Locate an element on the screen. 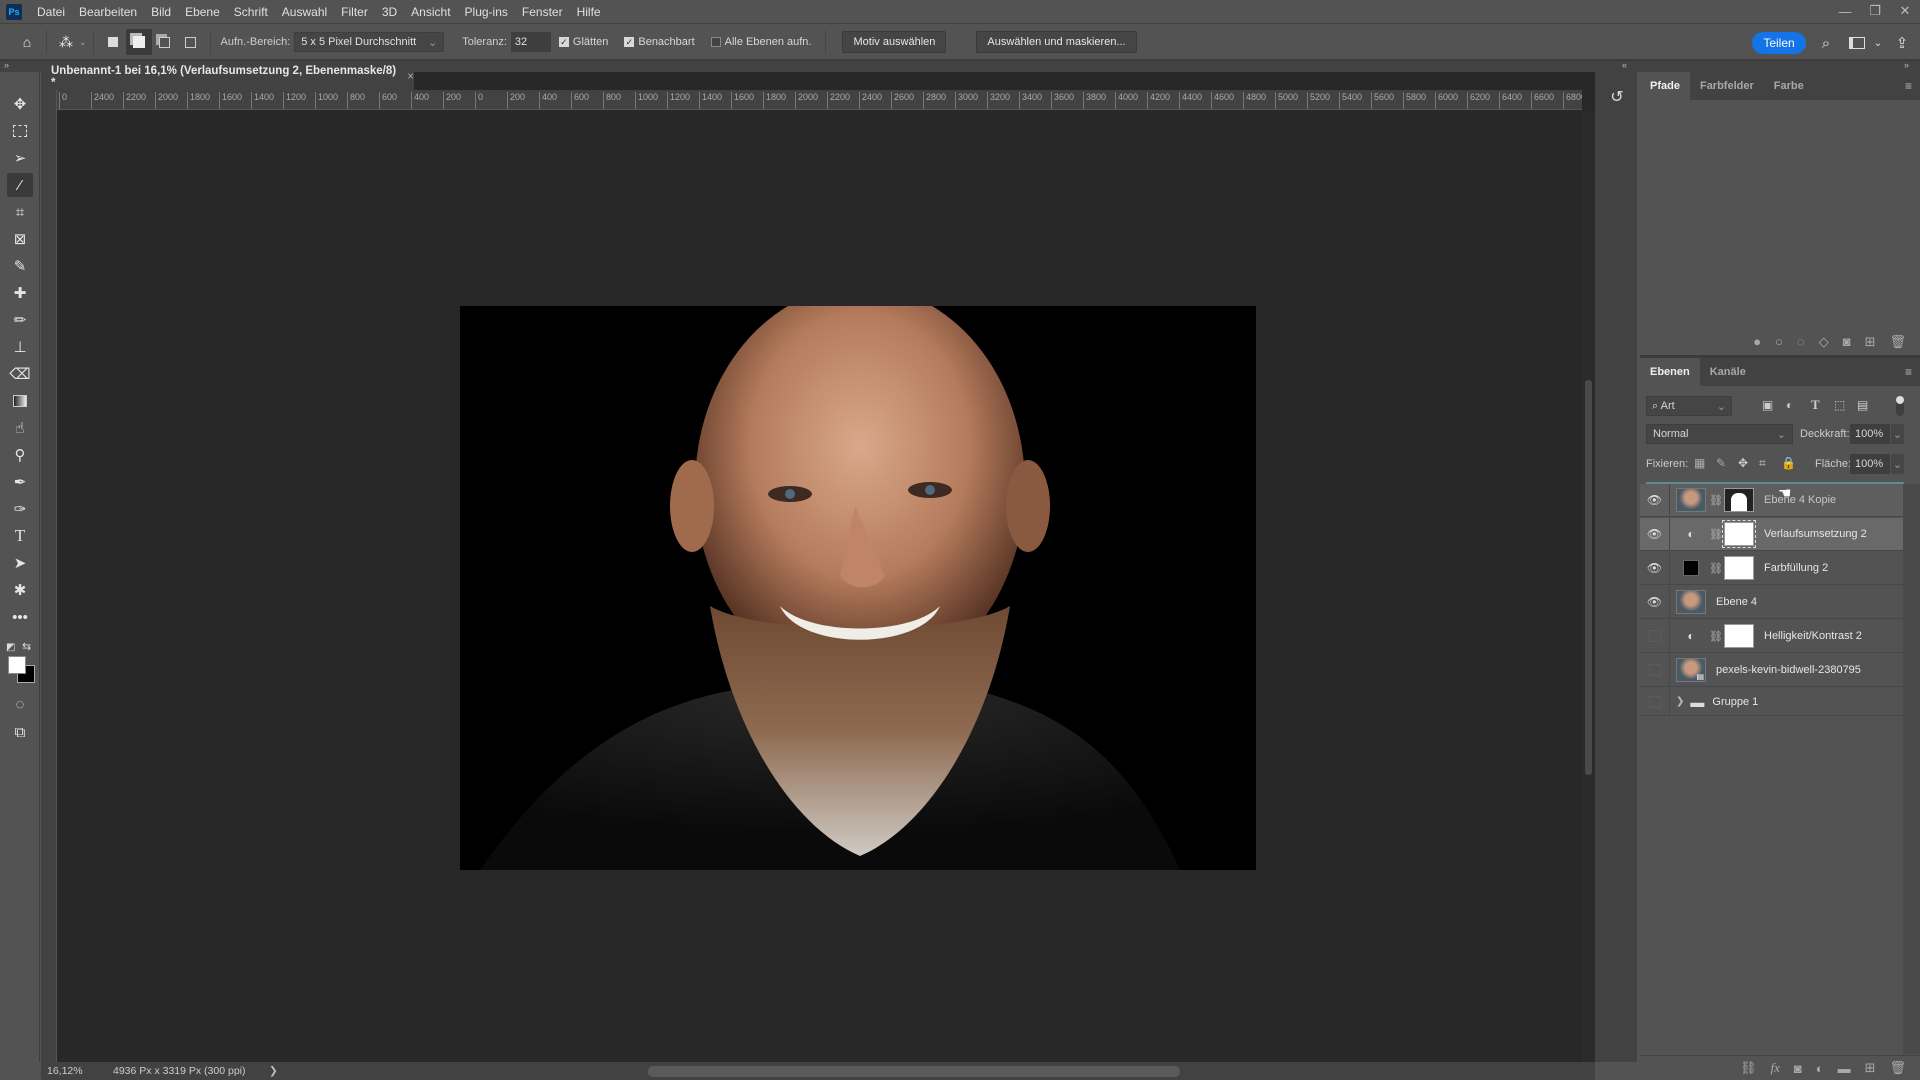  export-icon: ⇪ is located at coordinates (1902, 43).